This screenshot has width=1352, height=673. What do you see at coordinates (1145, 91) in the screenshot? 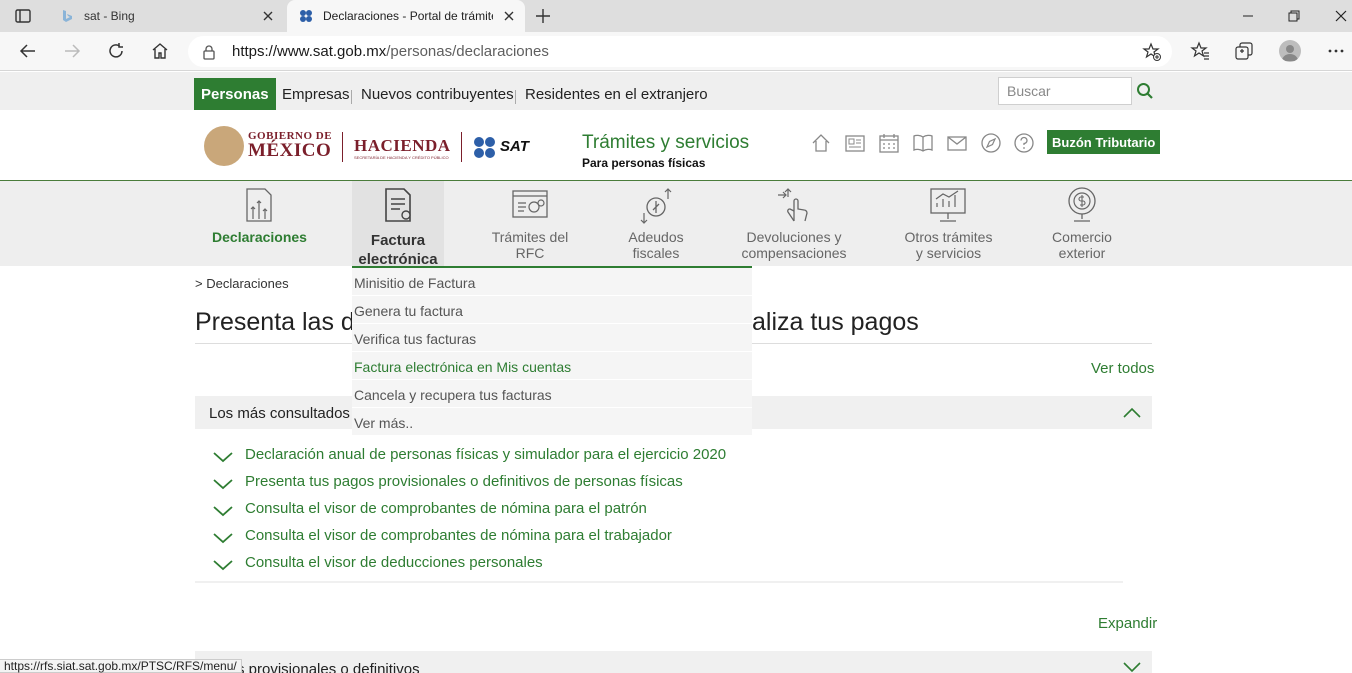
I see `search-icon` at bounding box center [1145, 91].